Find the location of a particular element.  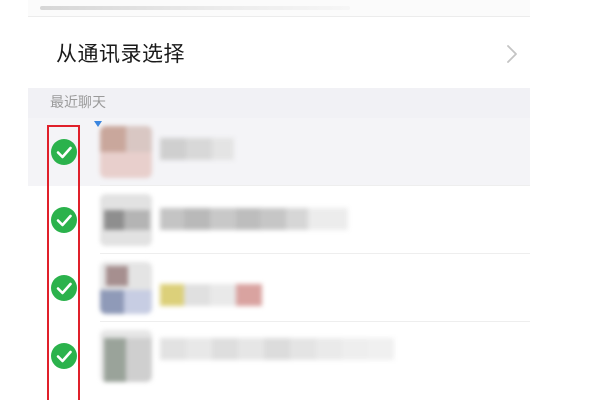

top-strip-bar is located at coordinates (195, 8).